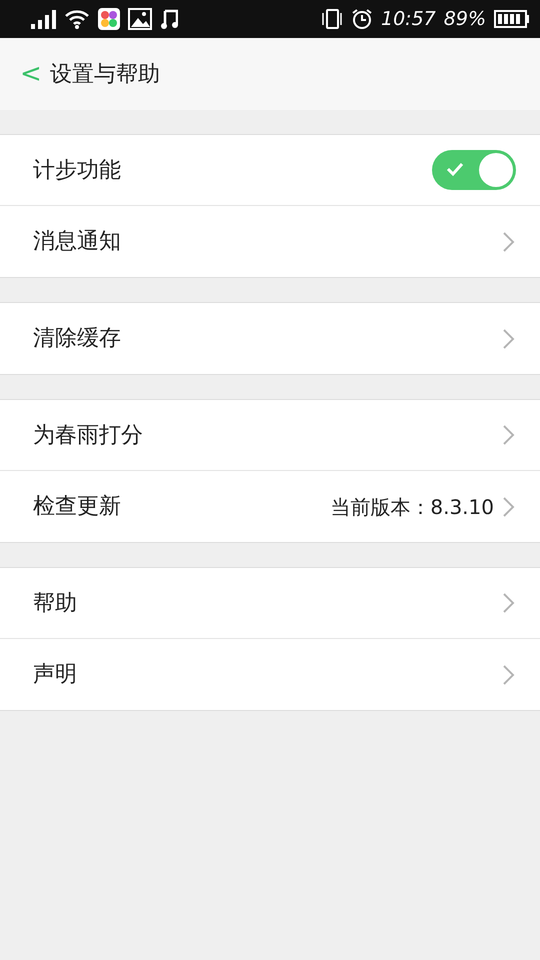 This screenshot has width=540, height=960. I want to click on vibrate-icon, so click(332, 19).